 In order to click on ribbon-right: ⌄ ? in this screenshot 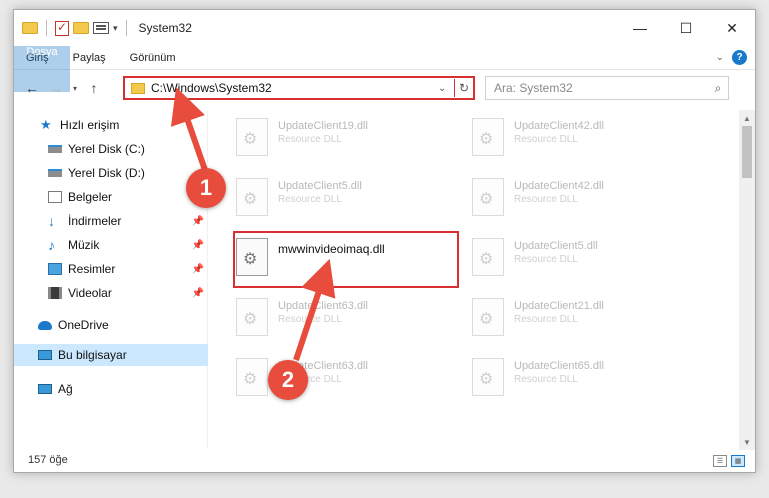, I will do `click(731, 57)`.